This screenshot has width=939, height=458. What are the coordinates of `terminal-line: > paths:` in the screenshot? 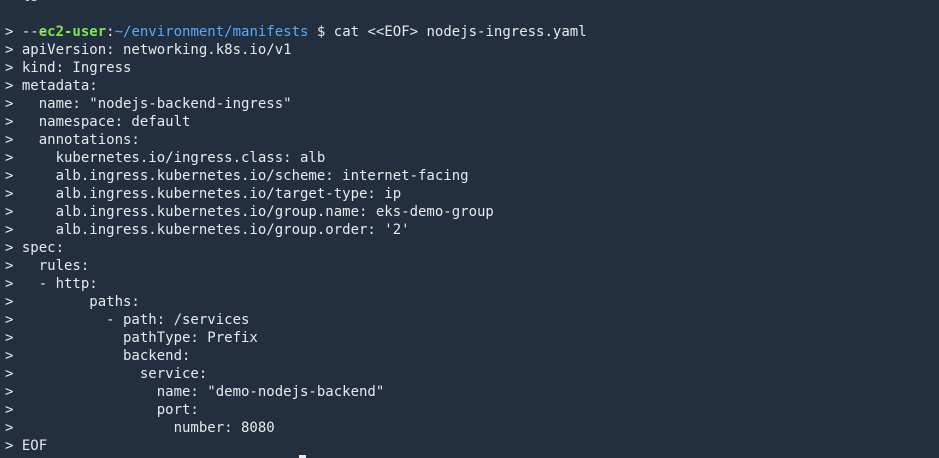 It's located at (72, 302).